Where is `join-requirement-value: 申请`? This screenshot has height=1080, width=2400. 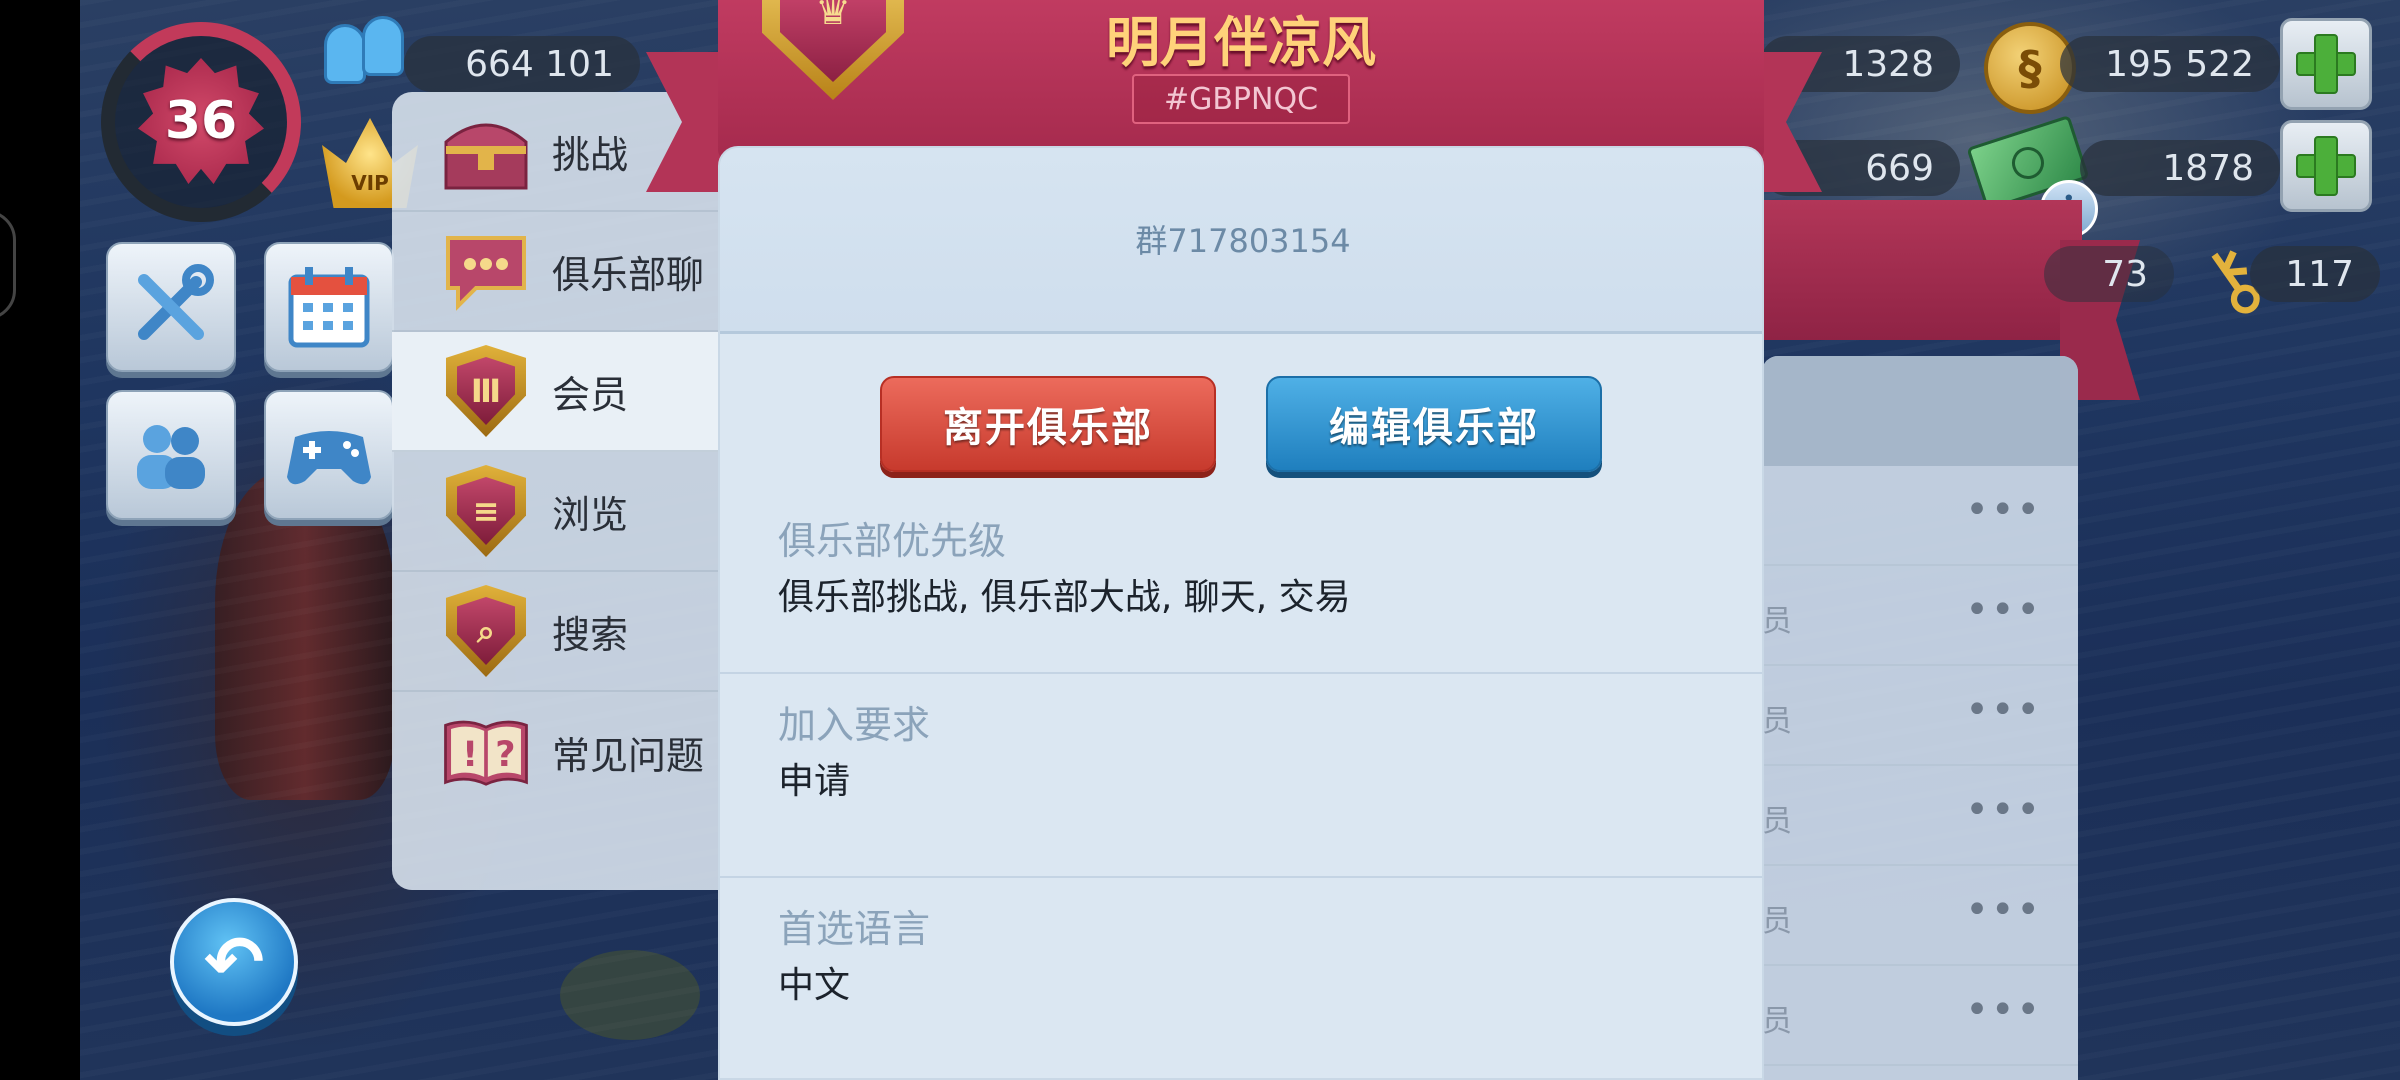 join-requirement-value: 申请 is located at coordinates (814, 781).